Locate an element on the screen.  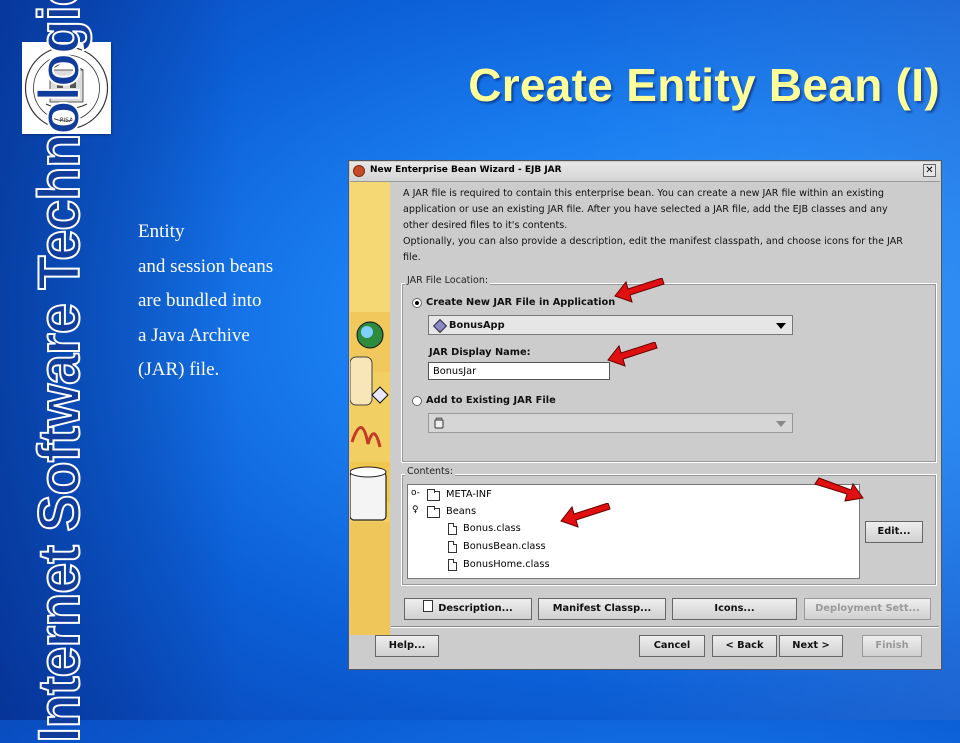
tree-item-beans: ♀ Beans is located at coordinates (633, 513).